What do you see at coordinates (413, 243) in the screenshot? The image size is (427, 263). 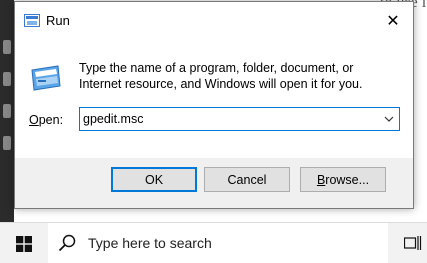 I see `task-view-icon` at bounding box center [413, 243].